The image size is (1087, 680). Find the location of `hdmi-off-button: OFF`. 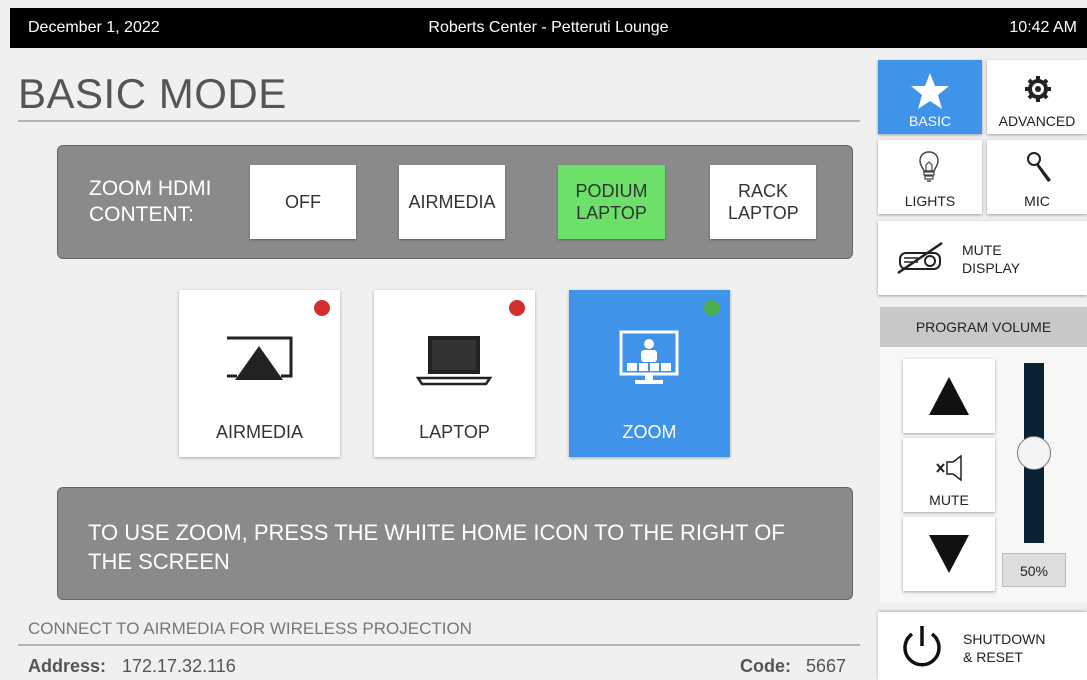

hdmi-off-button: OFF is located at coordinates (303, 202).